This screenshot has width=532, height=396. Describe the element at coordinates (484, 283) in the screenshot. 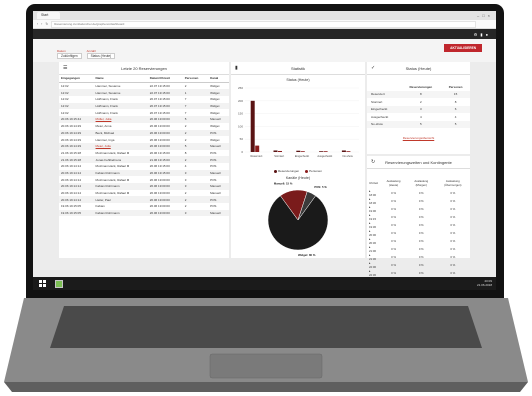

I see `system-tray: 20:09 21.06.2018` at that location.